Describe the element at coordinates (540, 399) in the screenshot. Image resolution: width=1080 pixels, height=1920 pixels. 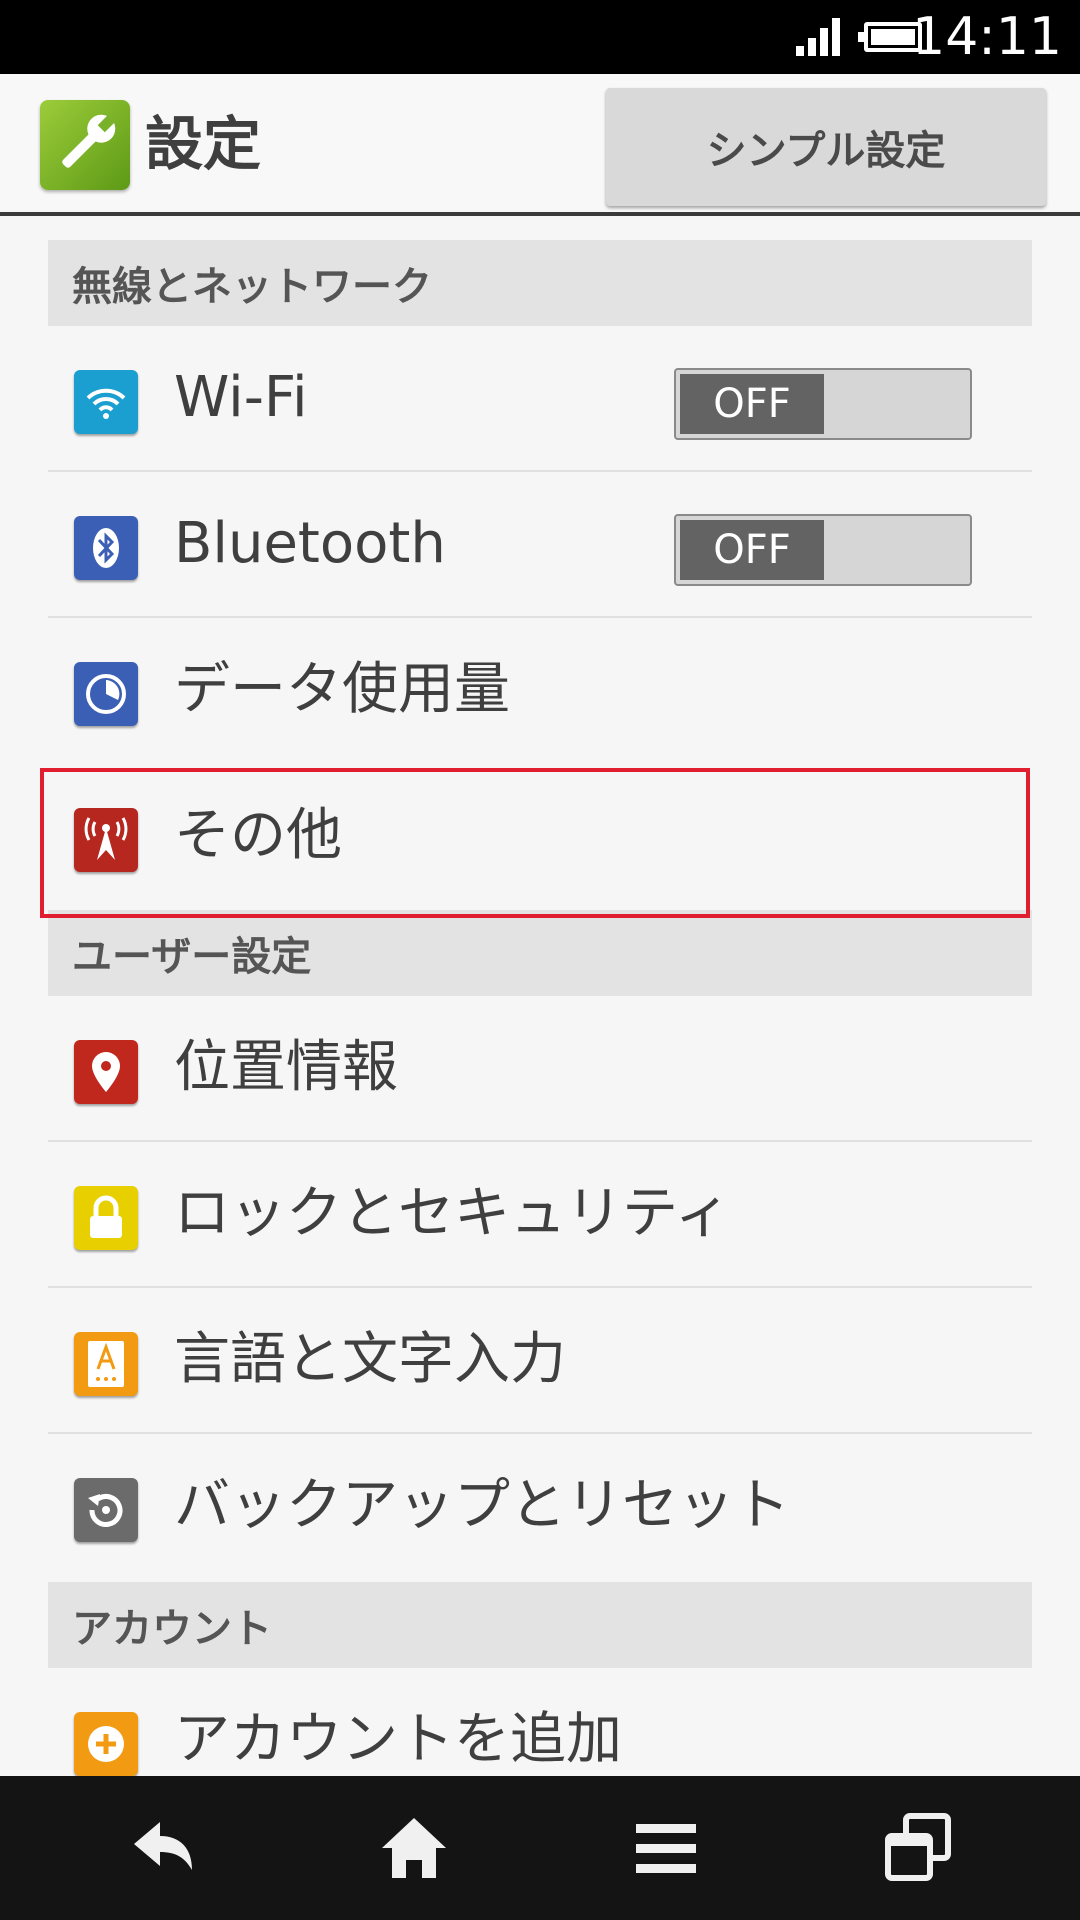
I see `settings-item-wifi: Wi-Fi OFF` at that location.